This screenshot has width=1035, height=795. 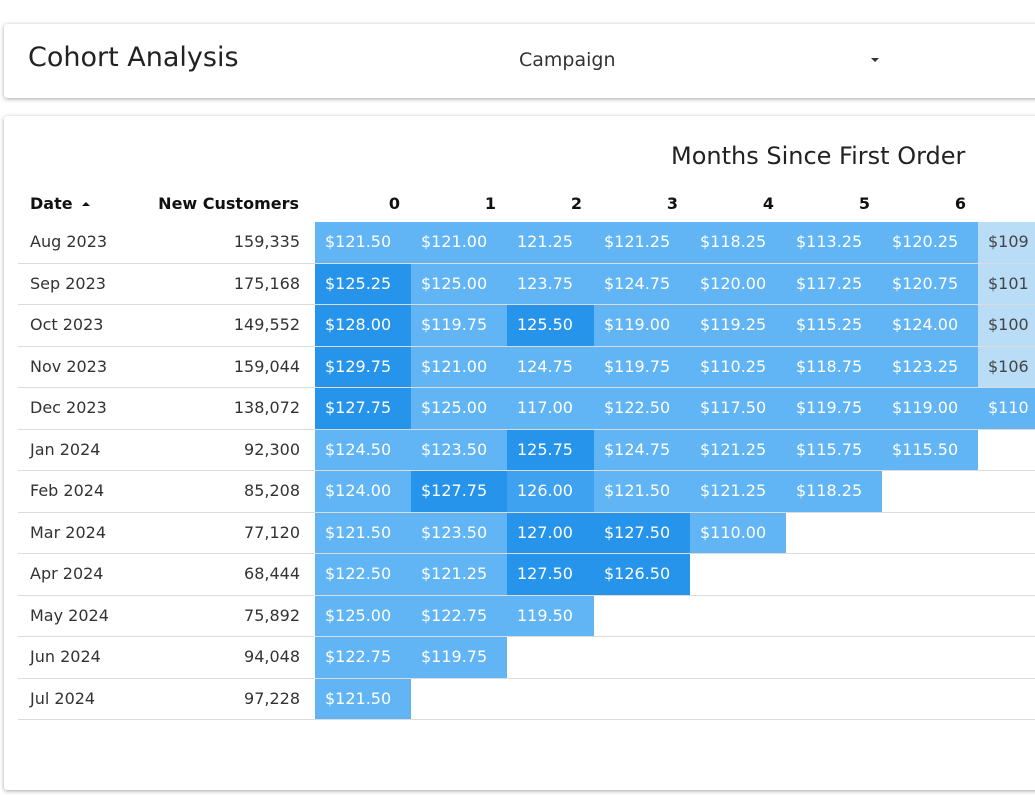 What do you see at coordinates (731, 205) in the screenshot?
I see `month-column-header: 4` at bounding box center [731, 205].